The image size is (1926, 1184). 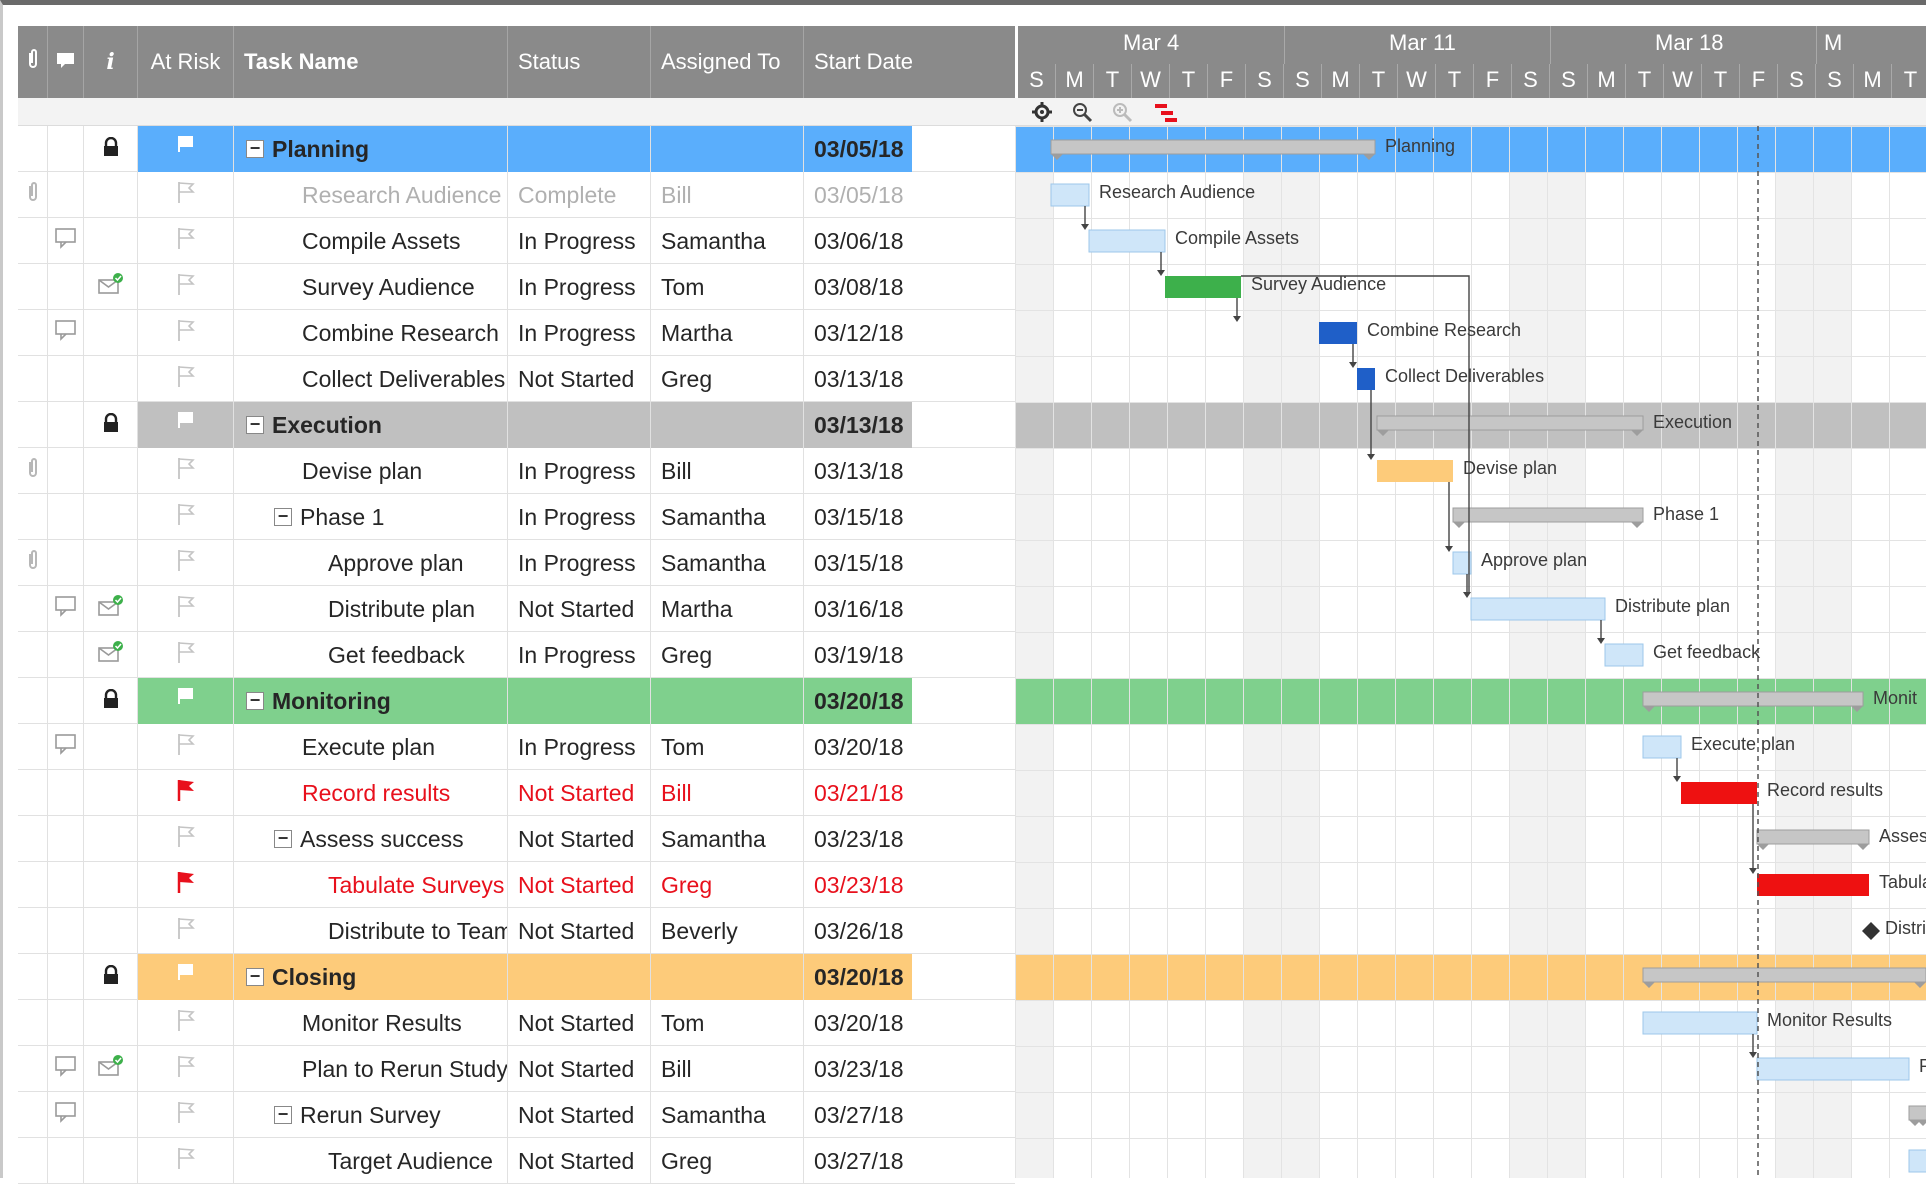 What do you see at coordinates (371, 62) in the screenshot?
I see `task-name-column-header: Task Name` at bounding box center [371, 62].